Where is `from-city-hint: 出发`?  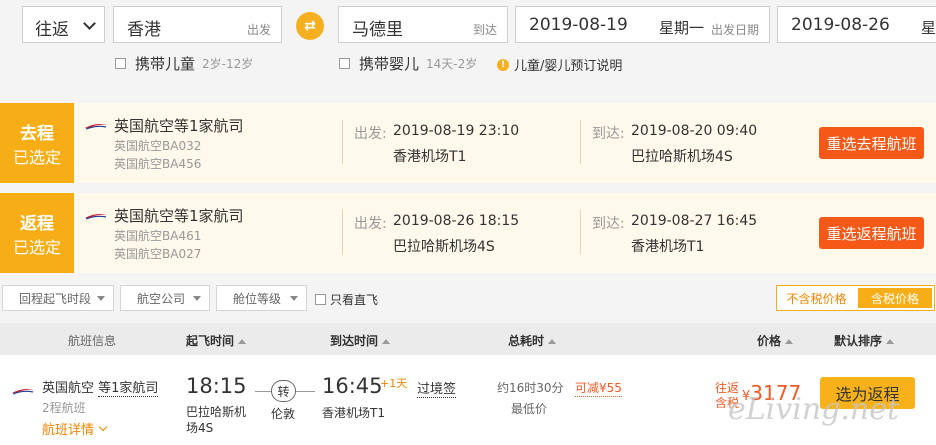
from-city-hint: 出发 is located at coordinates (258, 30).